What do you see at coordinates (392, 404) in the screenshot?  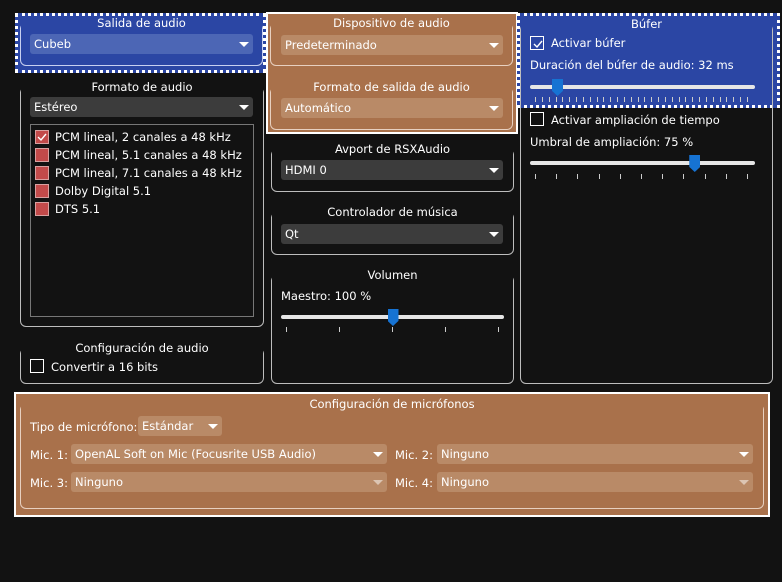 I see `mic-config-title: Configuración de micrófonos` at bounding box center [392, 404].